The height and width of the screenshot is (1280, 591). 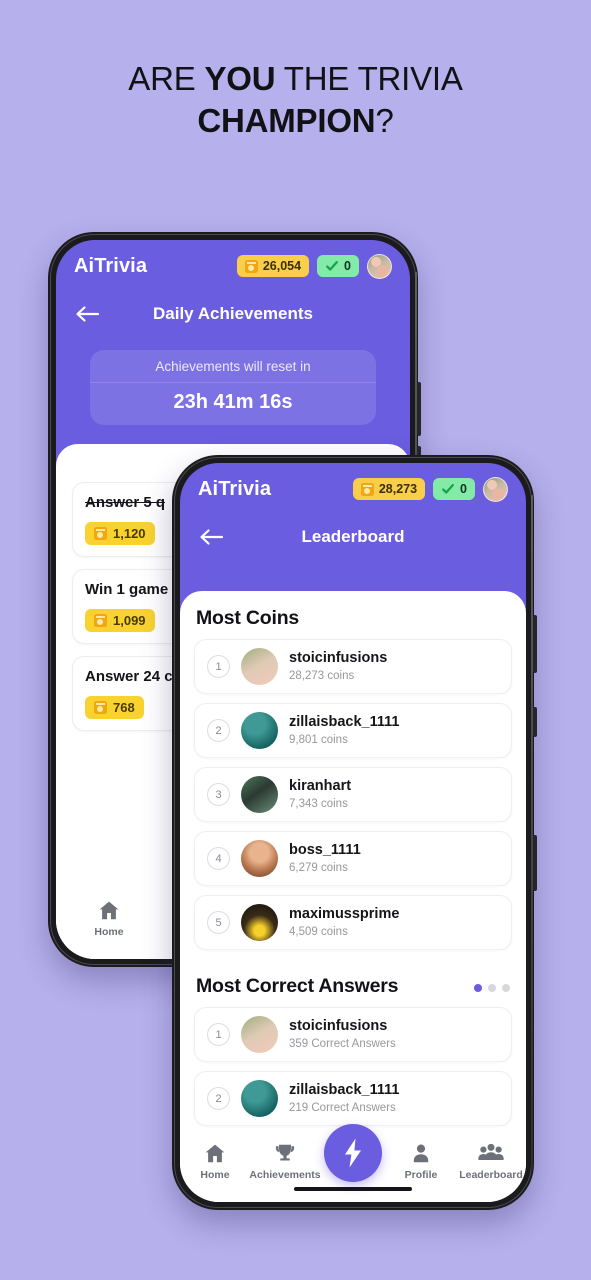 I want to click on list-item: 1 stoicinfusions 359 Correct Answers, so click(x=353, y=1034).